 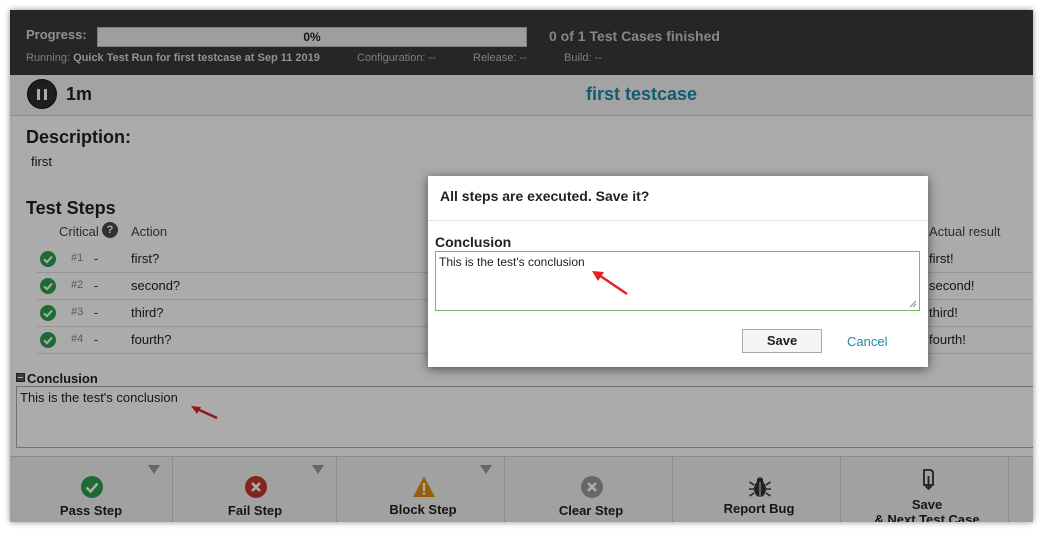 I want to click on dialog-save-button: Save, so click(x=782, y=341).